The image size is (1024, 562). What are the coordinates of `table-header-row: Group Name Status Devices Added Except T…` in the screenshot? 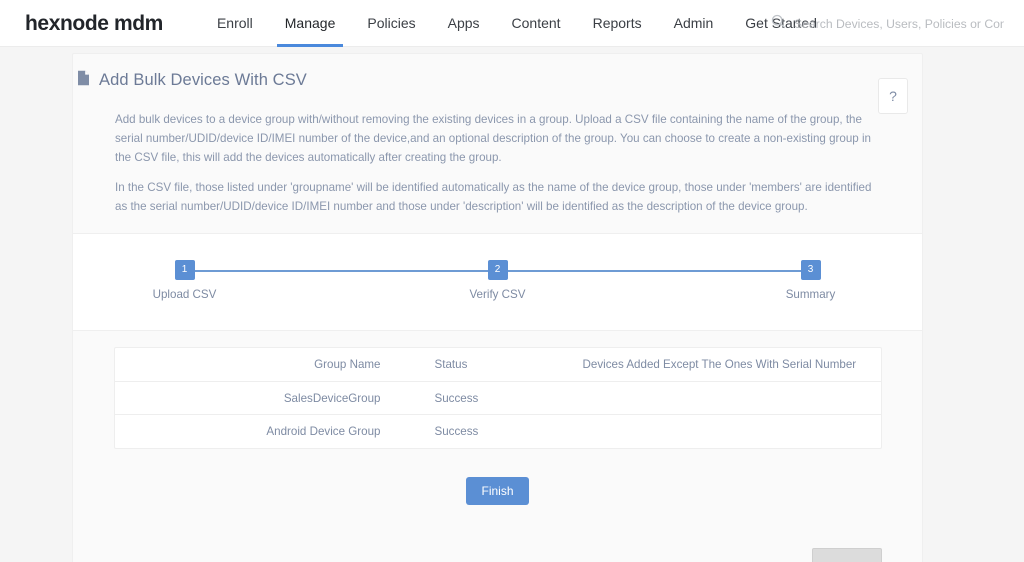 It's located at (497, 365).